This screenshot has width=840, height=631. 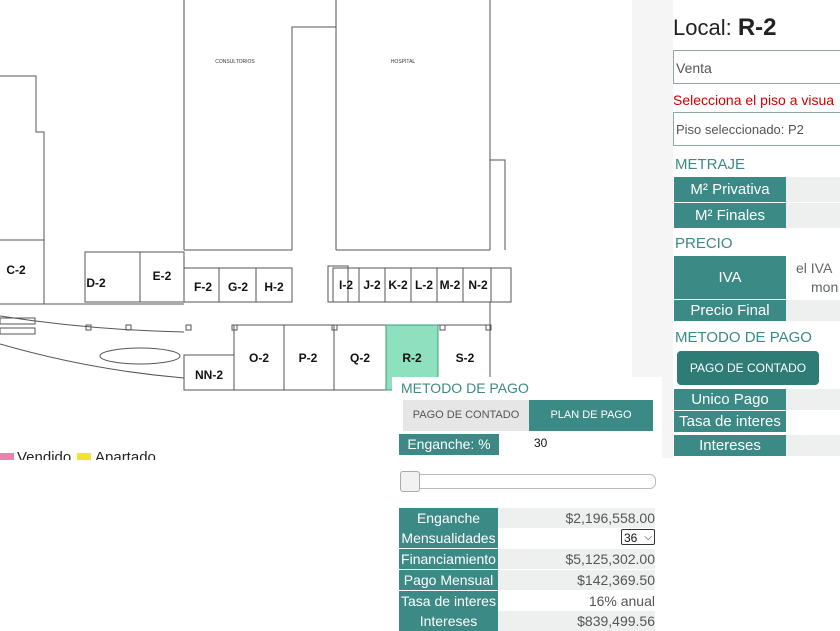 What do you see at coordinates (449, 444) in the screenshot?
I see `enganche-pct-label: Enganche: %` at bounding box center [449, 444].